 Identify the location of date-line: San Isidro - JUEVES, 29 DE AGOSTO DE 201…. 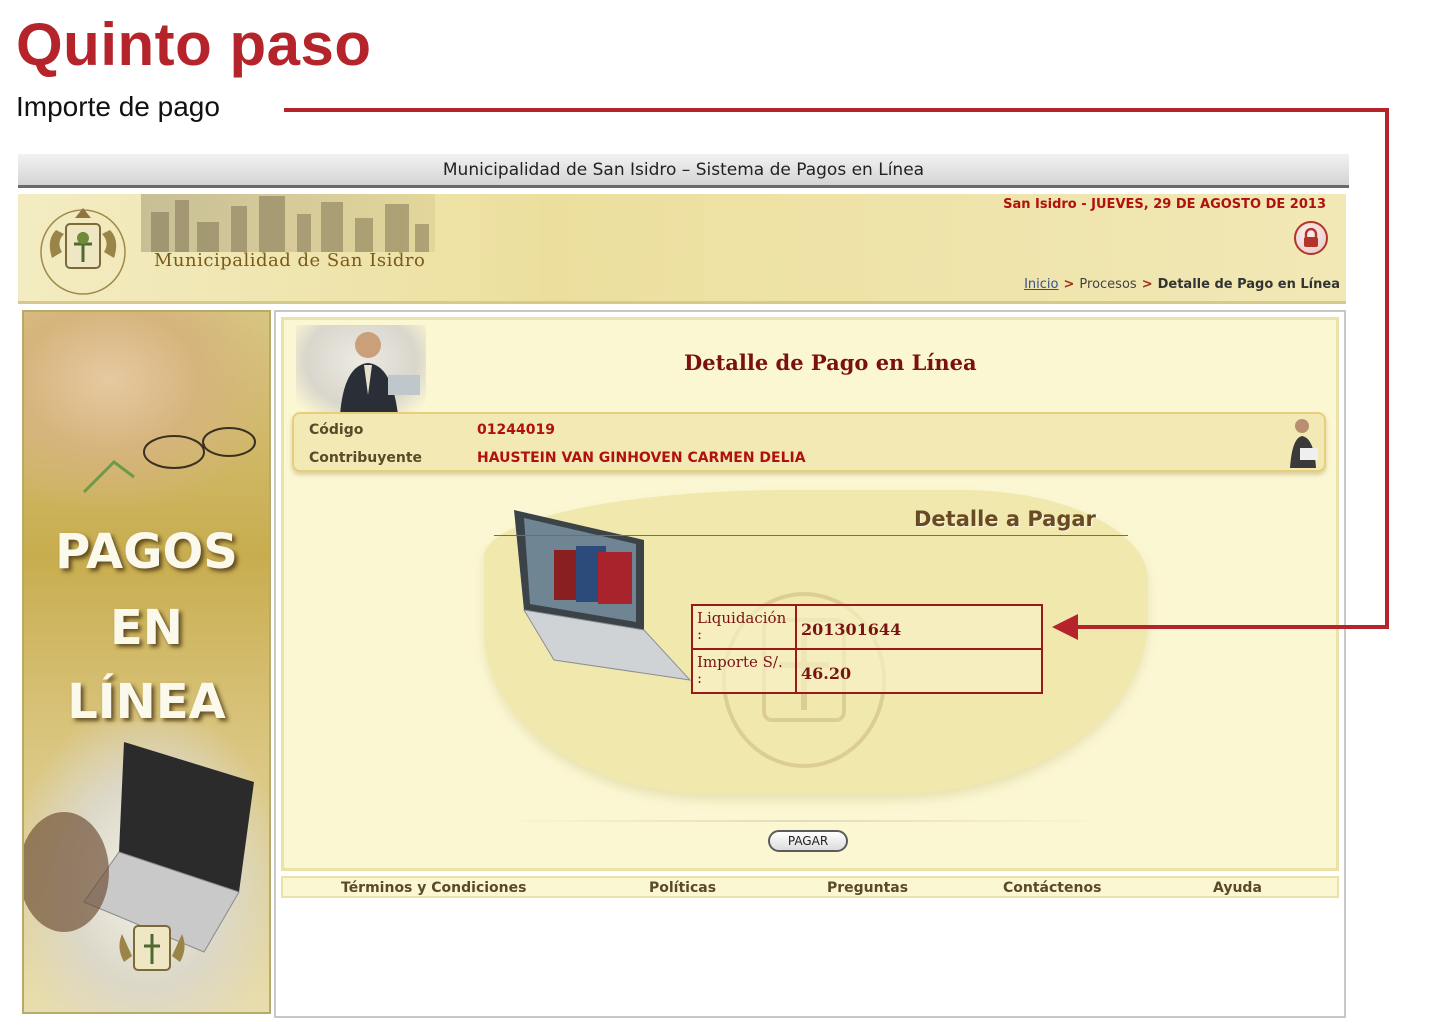
(1164, 204).